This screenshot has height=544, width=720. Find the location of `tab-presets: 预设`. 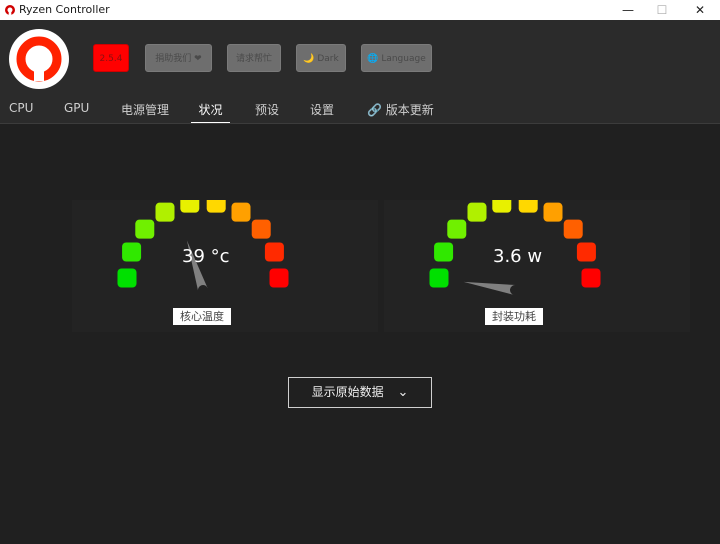

tab-presets: 预设 is located at coordinates (267, 111).